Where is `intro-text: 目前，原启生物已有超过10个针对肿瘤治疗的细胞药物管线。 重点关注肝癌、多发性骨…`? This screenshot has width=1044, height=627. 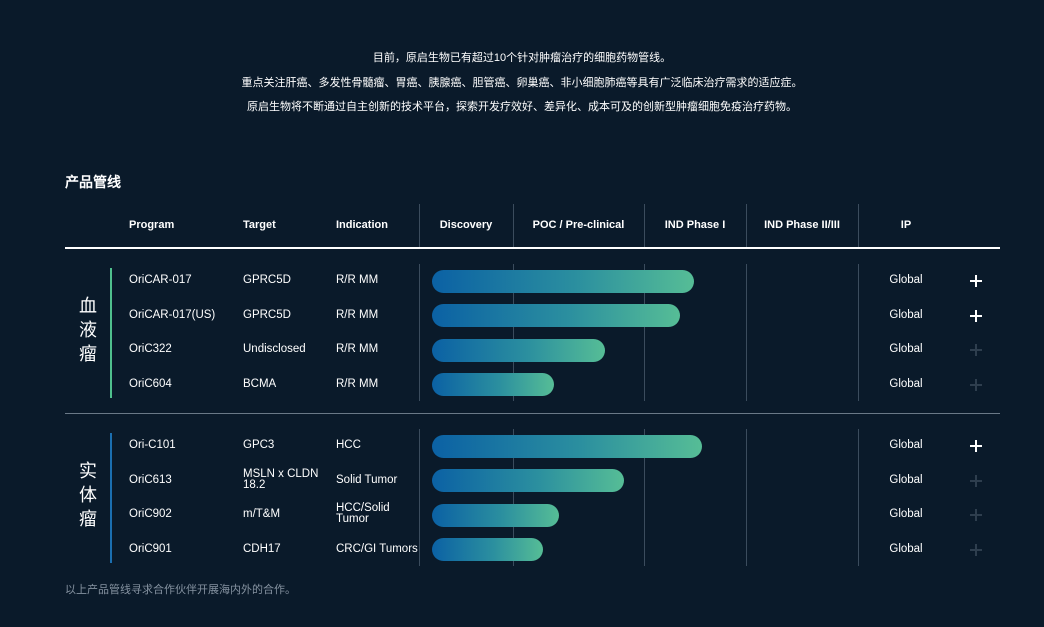 intro-text: 目前，原启生物已有超过10个针对肿瘤治疗的细胞药物管线。 重点关注肝癌、多发性骨… is located at coordinates (522, 83).